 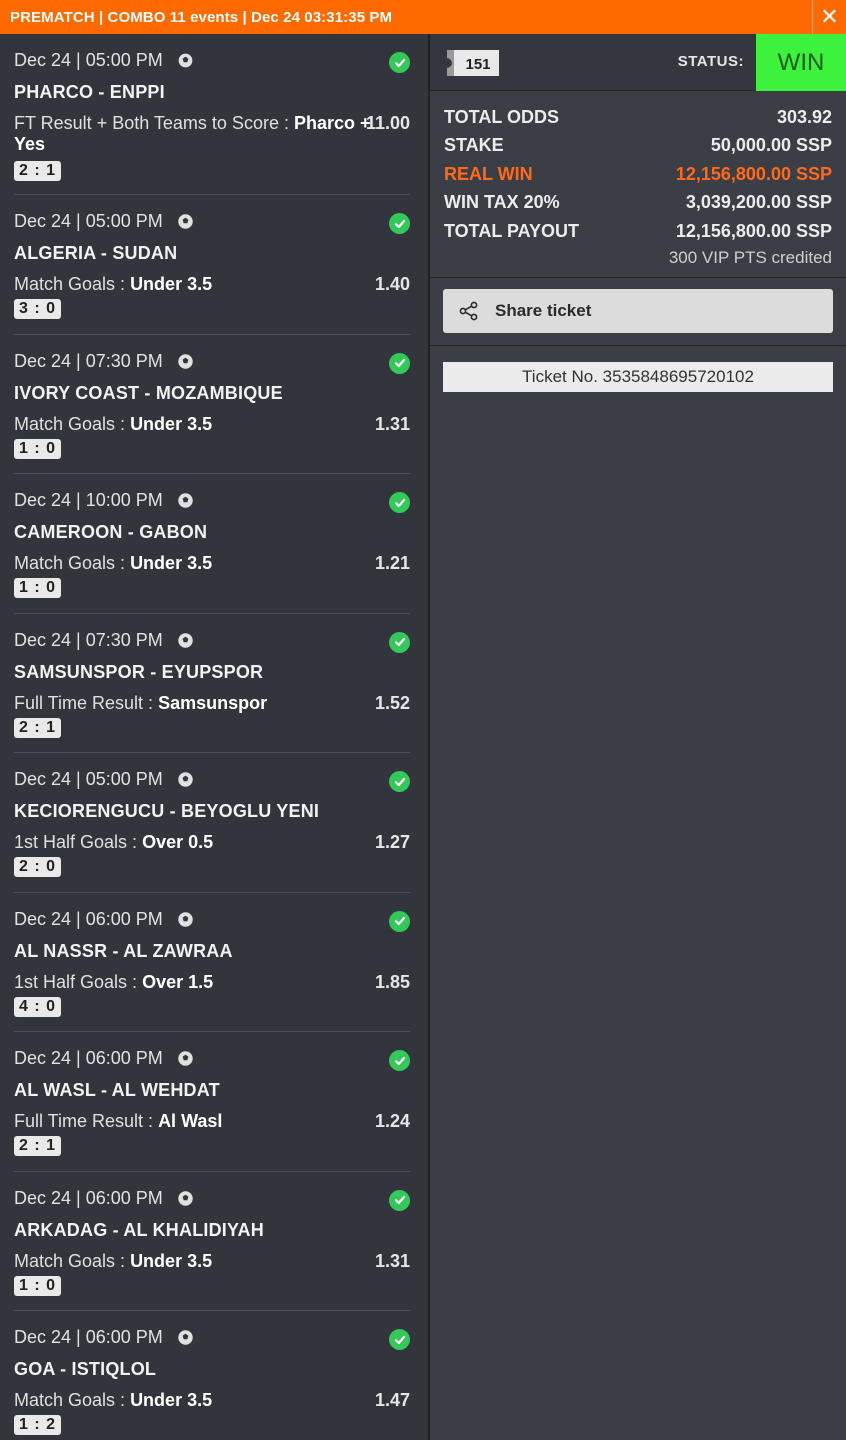 What do you see at coordinates (104, 500) in the screenshot?
I see `event-date: Dec 24 | 10:00 PM` at bounding box center [104, 500].